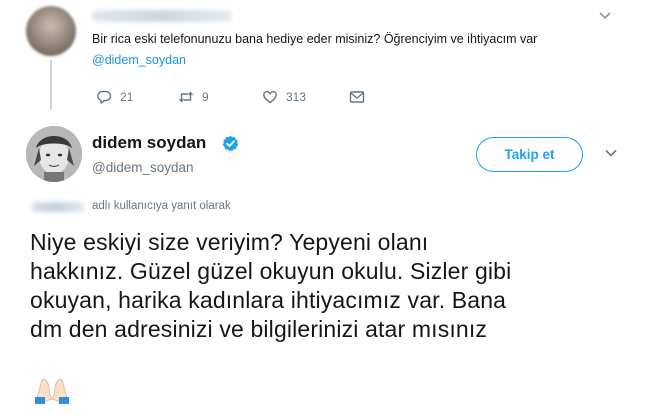  Describe the element at coordinates (270, 97) in the screenshot. I see `heart-icon` at that location.